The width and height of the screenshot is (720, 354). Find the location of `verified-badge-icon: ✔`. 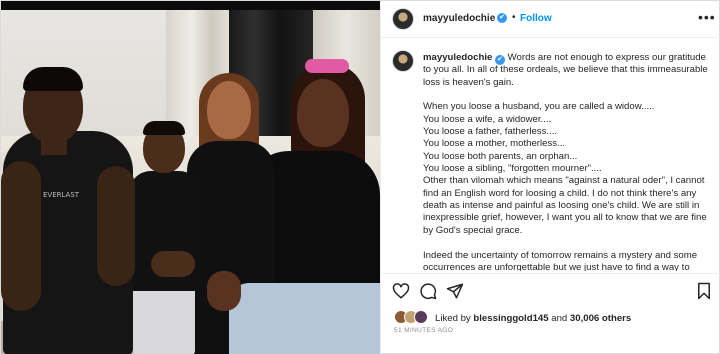

verified-badge-icon: ✔ is located at coordinates (502, 18).